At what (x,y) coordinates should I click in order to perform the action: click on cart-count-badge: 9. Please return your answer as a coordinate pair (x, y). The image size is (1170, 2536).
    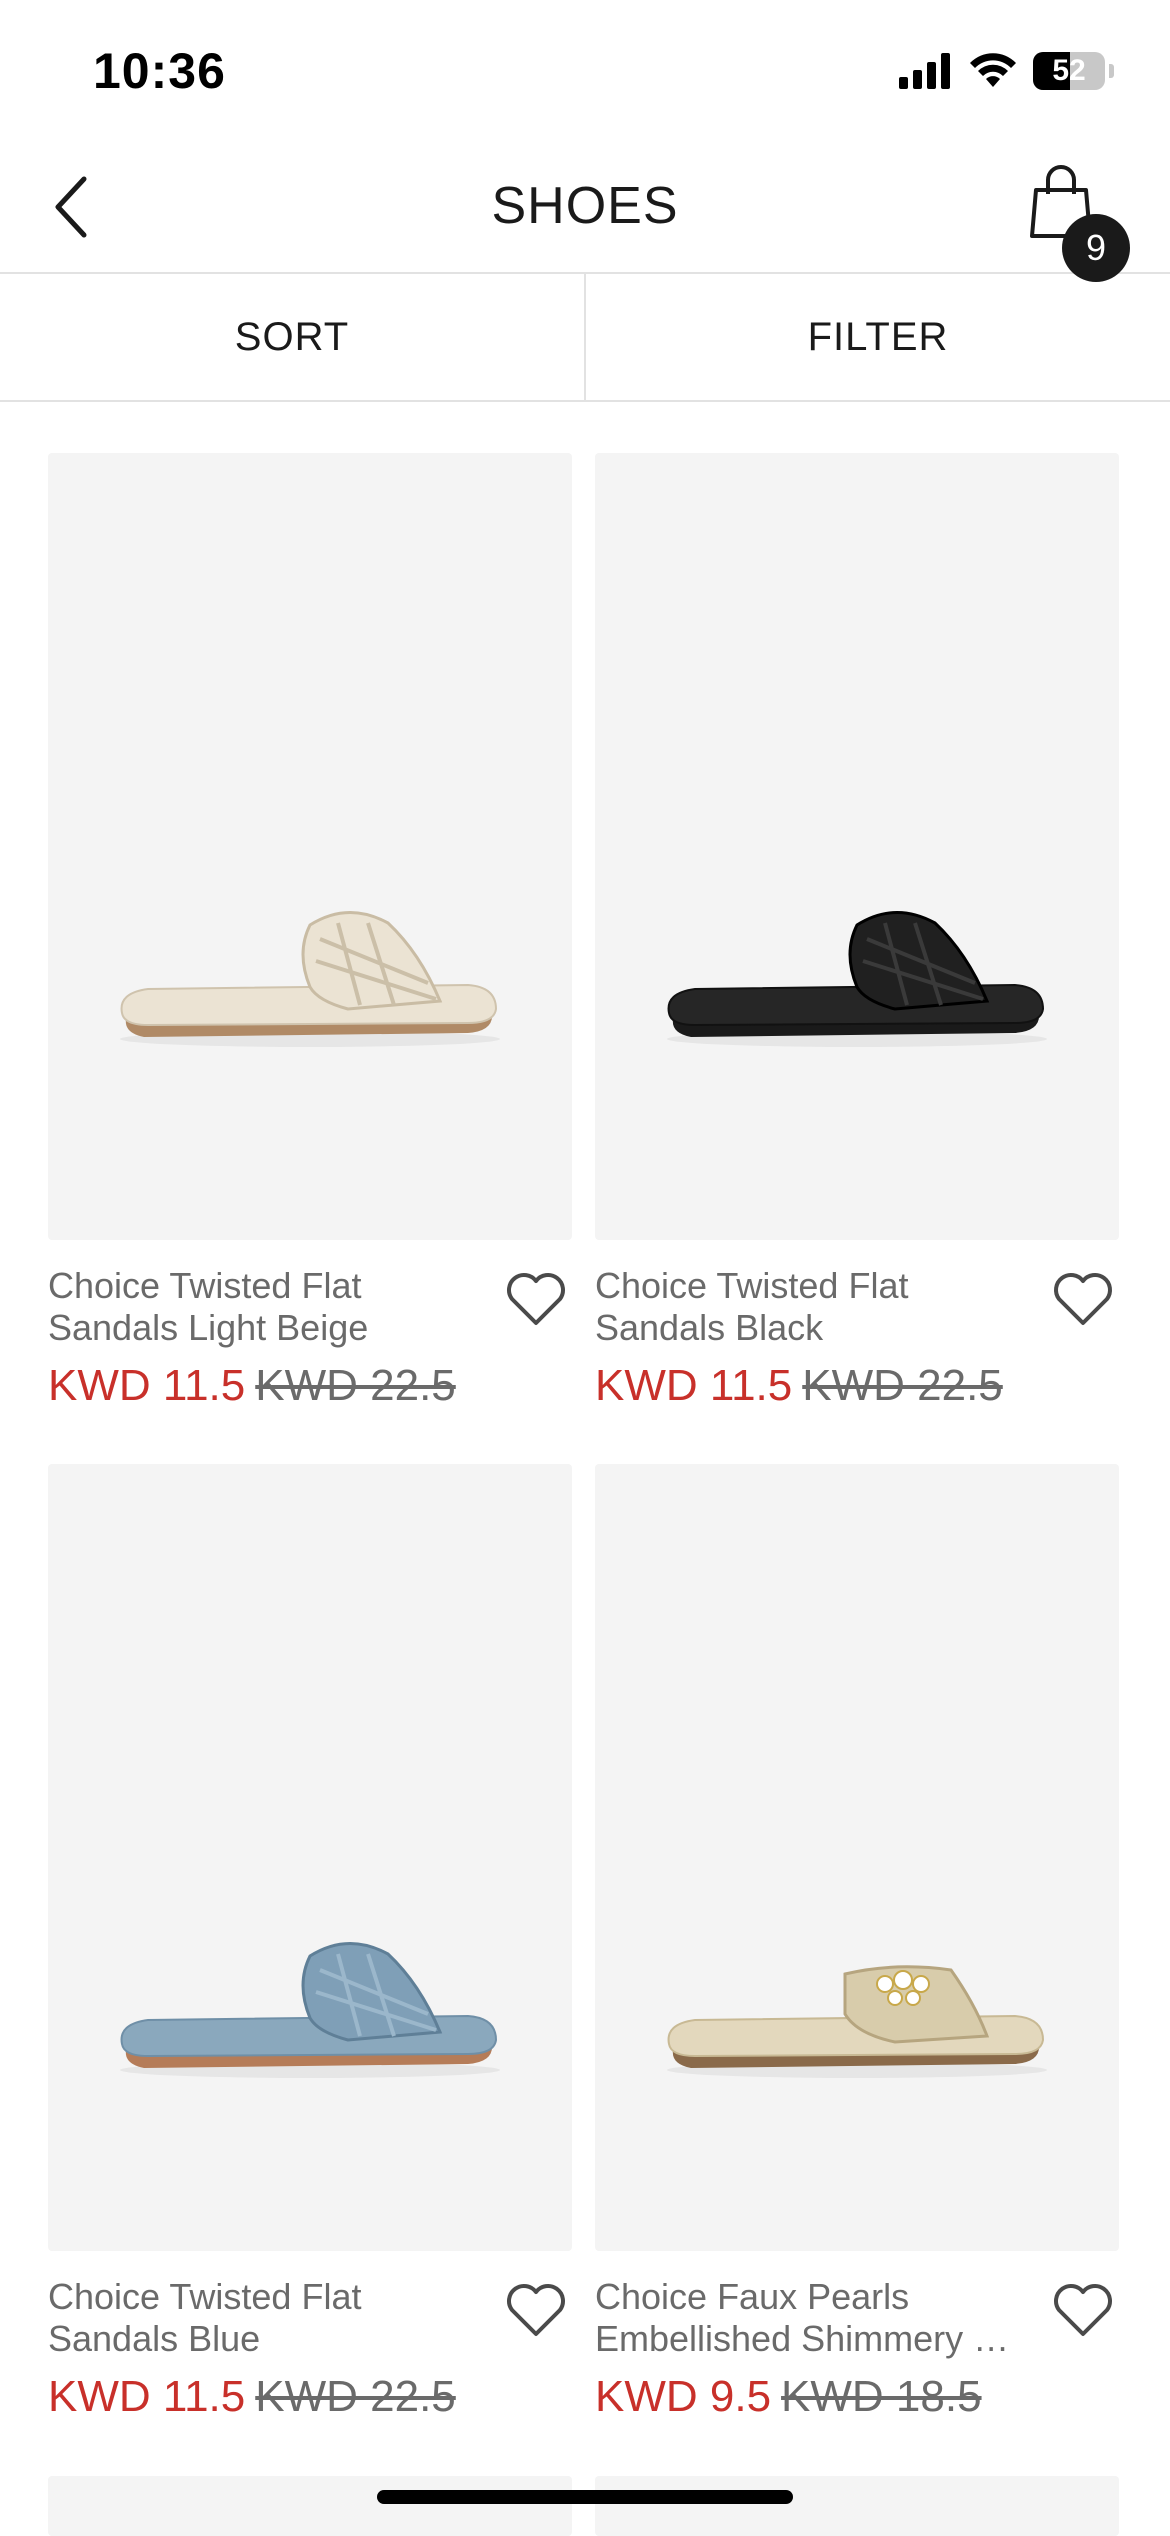
    Looking at the image, I should click on (1096, 248).